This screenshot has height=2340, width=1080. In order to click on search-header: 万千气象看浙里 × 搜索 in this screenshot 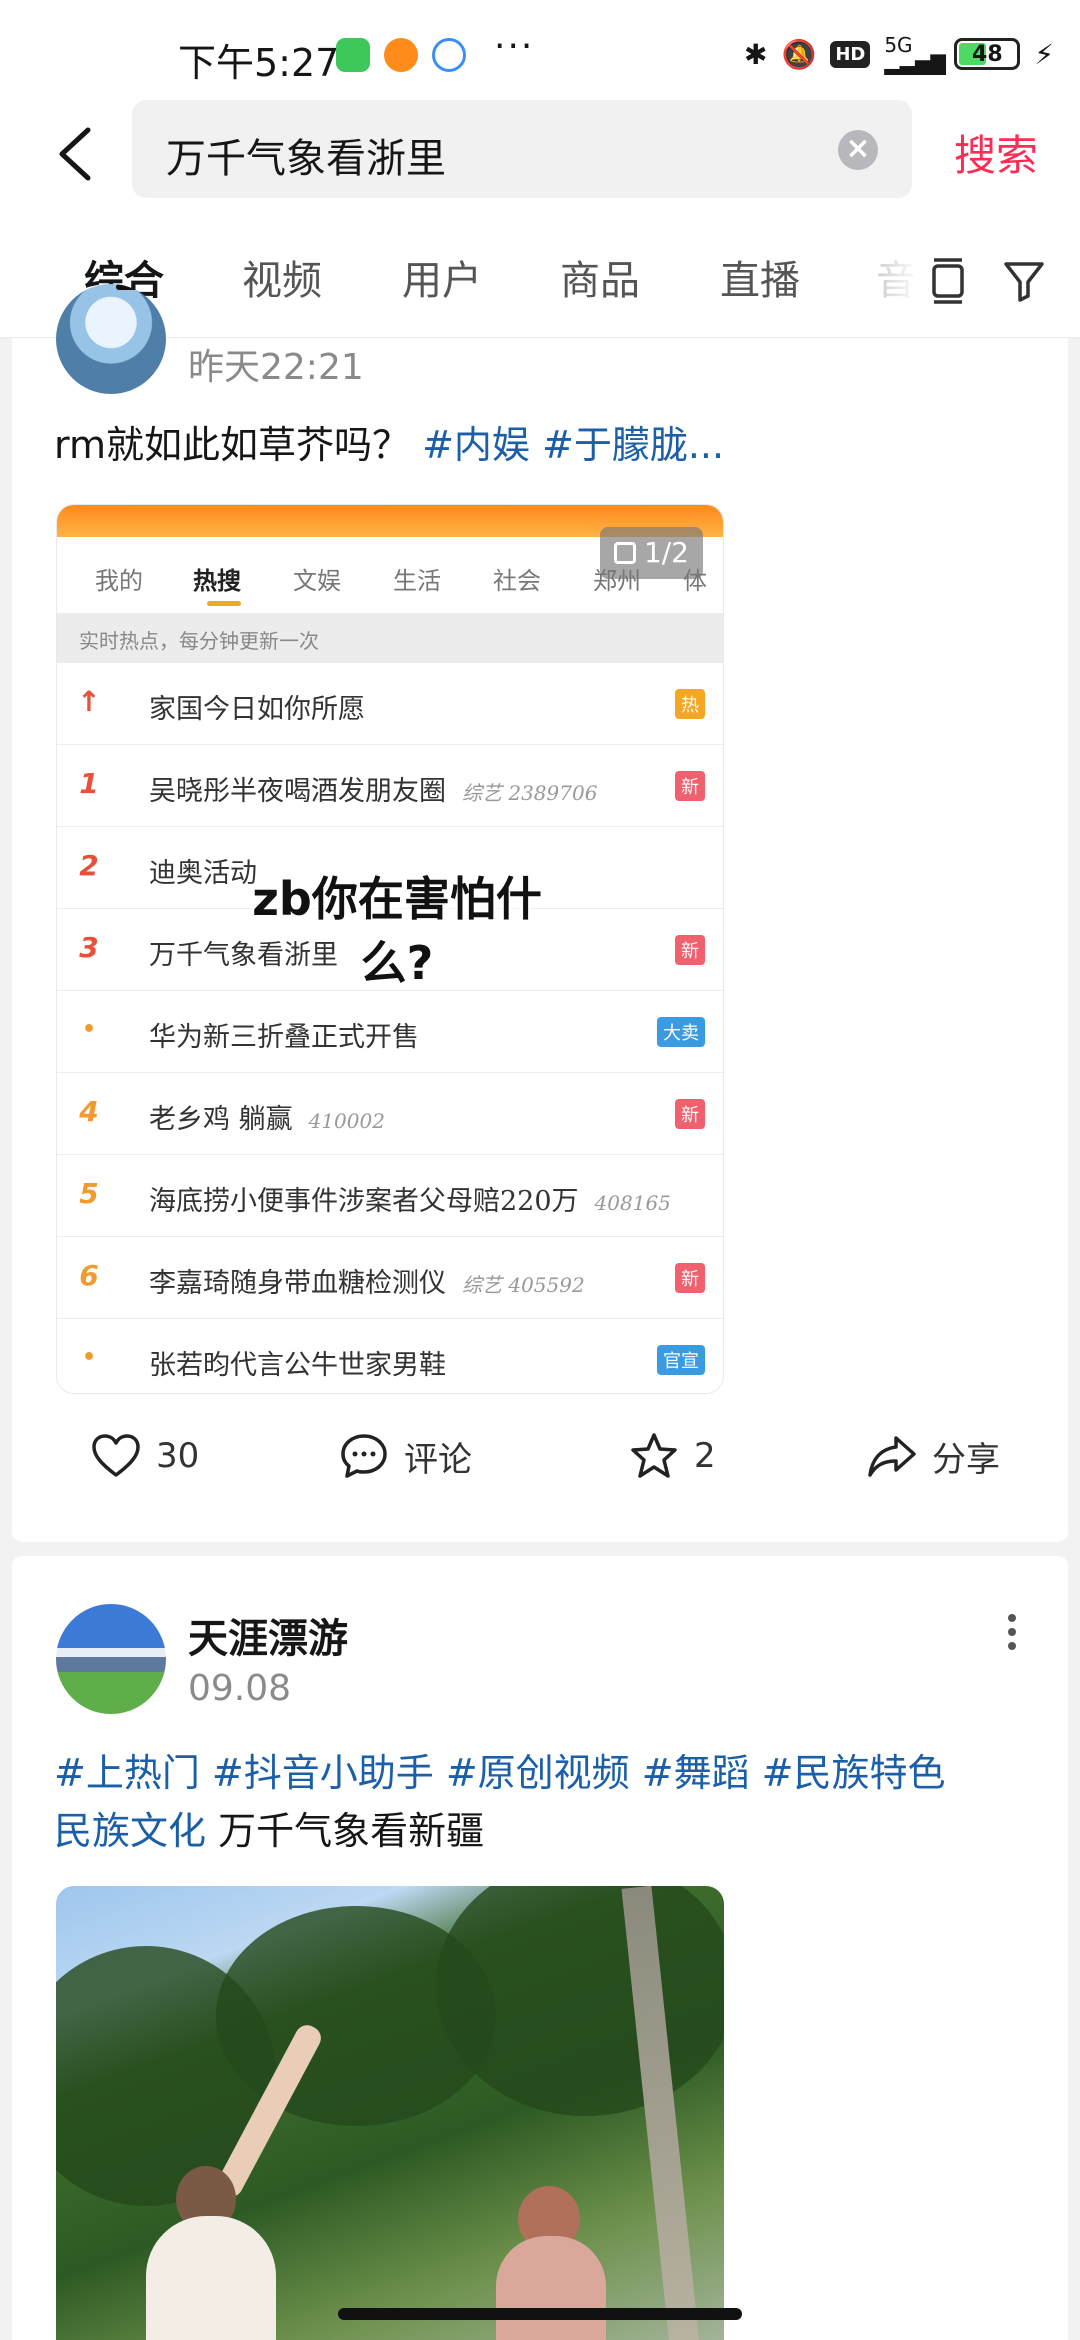, I will do `click(540, 160)`.